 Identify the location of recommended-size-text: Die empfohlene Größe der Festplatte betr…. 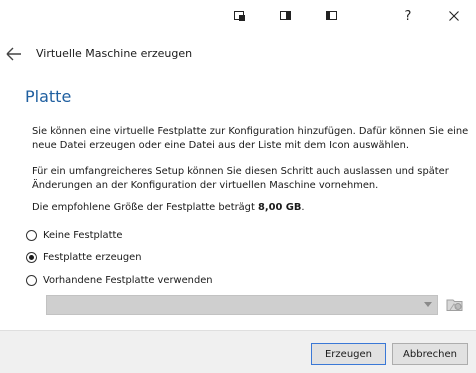
(168, 207).